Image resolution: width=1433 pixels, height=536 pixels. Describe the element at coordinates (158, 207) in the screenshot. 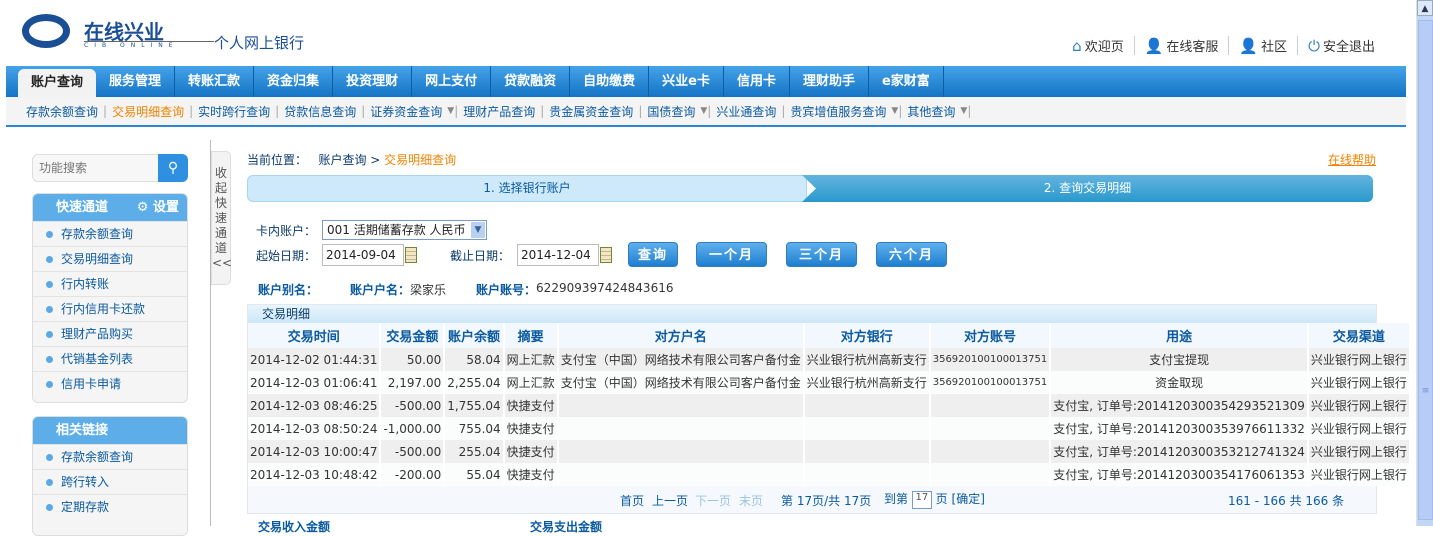

I see `settings-button: ⚙ 设置` at that location.